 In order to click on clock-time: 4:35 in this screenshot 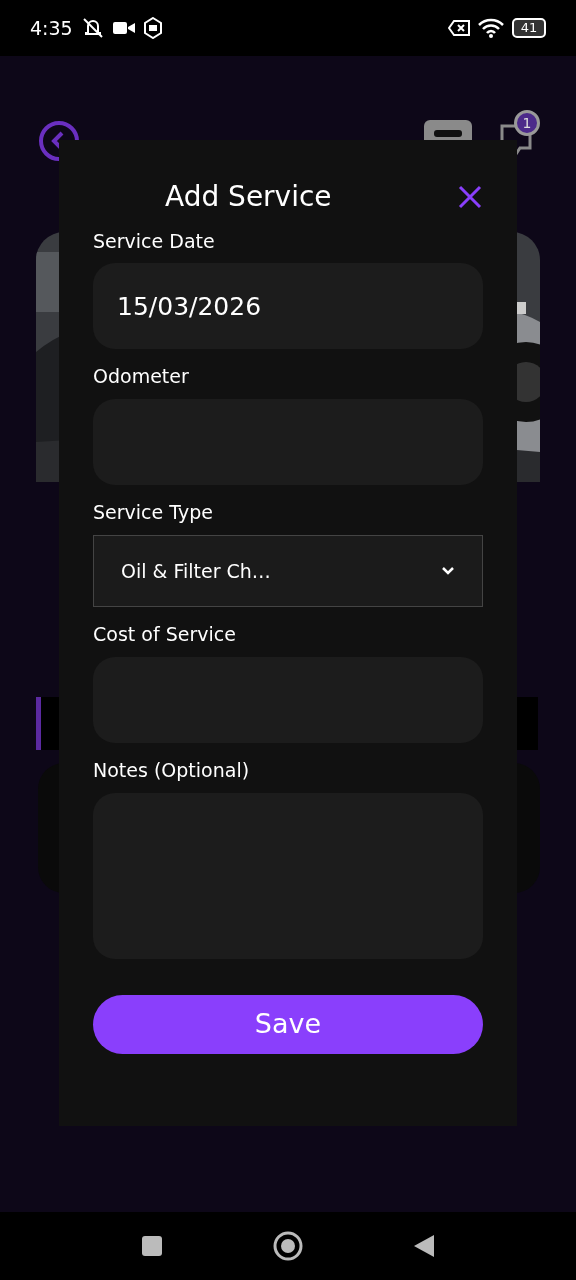, I will do `click(51, 28)`.